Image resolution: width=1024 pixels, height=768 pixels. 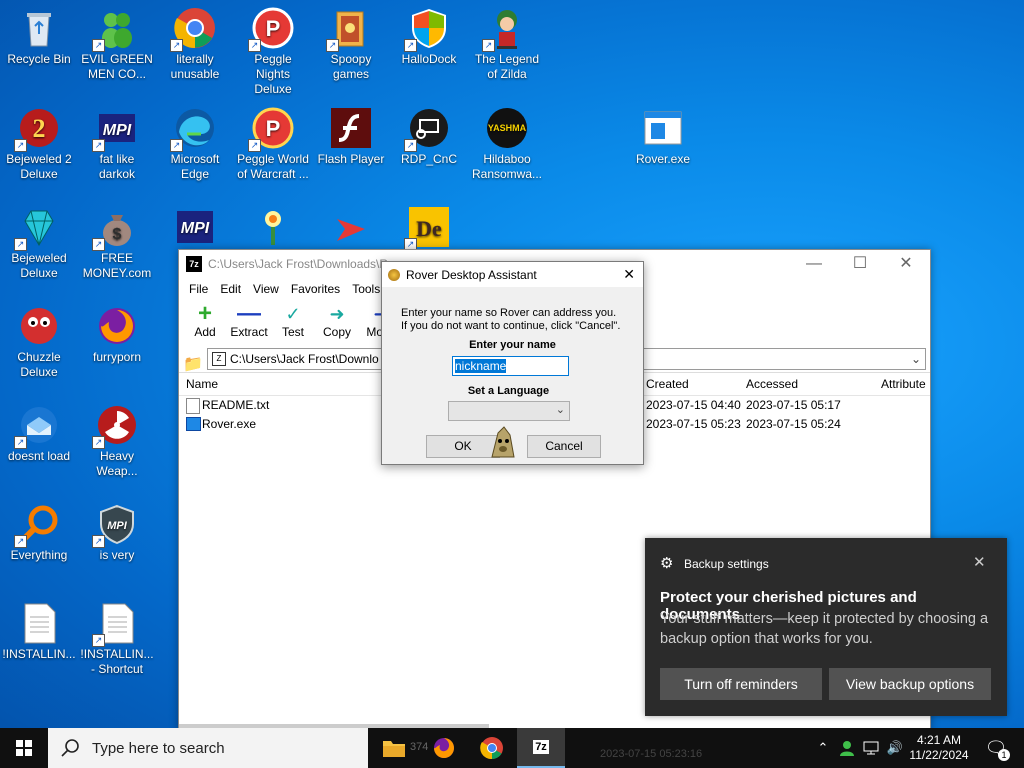 I want to click on green-men-icon: ↗, so click(x=115, y=29).